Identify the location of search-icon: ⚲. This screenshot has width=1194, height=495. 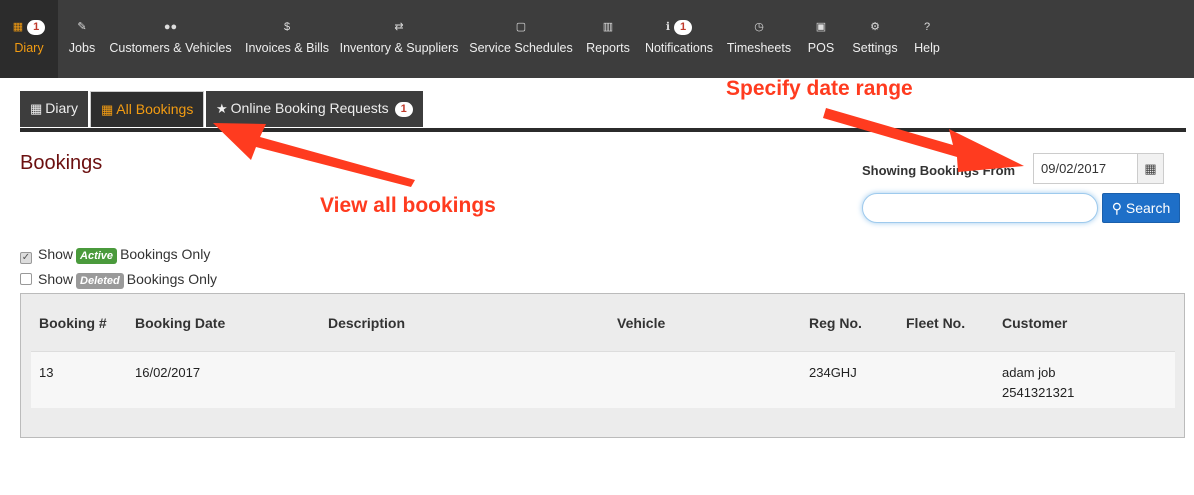
(1116, 208).